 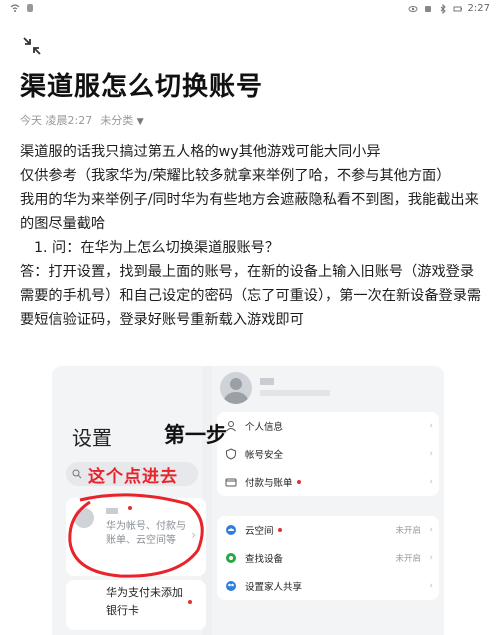 What do you see at coordinates (478, 8) in the screenshot?
I see `status-time: 2:27` at bounding box center [478, 8].